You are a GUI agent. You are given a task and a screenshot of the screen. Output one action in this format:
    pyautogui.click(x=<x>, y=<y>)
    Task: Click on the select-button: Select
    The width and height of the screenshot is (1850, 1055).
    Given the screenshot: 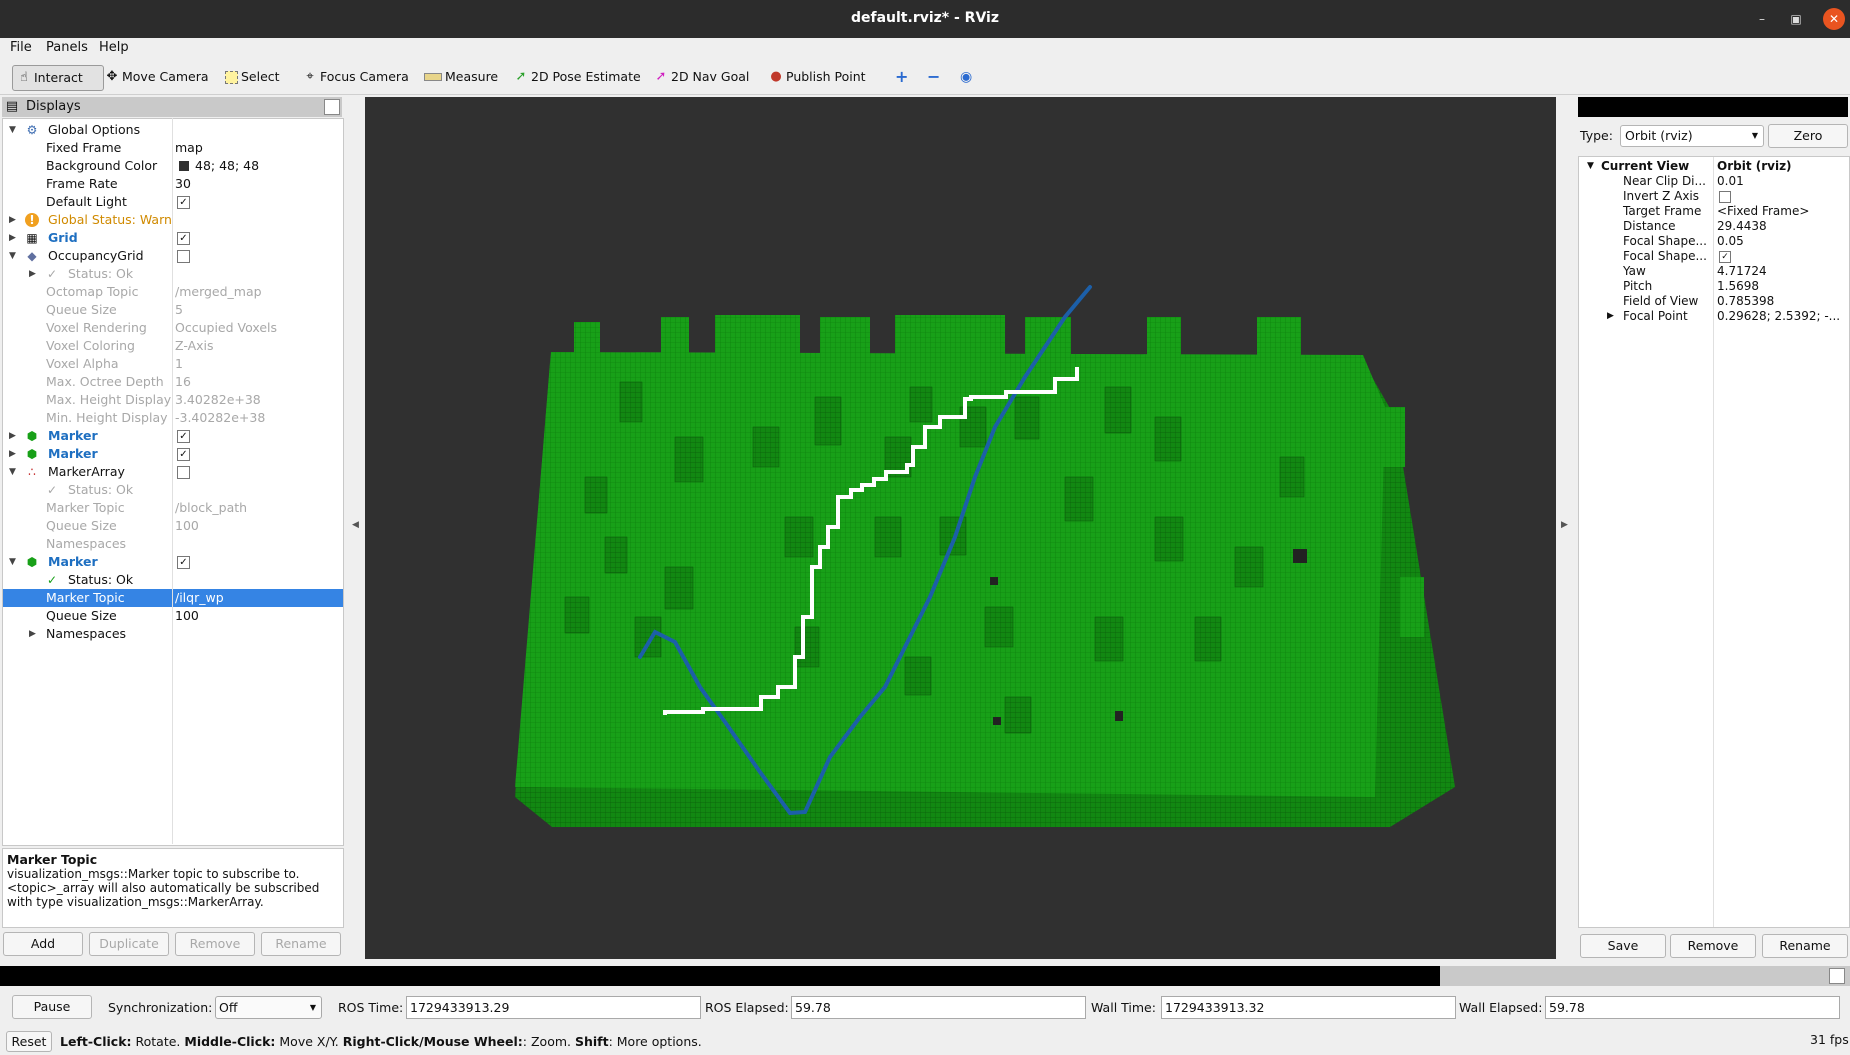 What is the action you would take?
    pyautogui.click(x=252, y=77)
    